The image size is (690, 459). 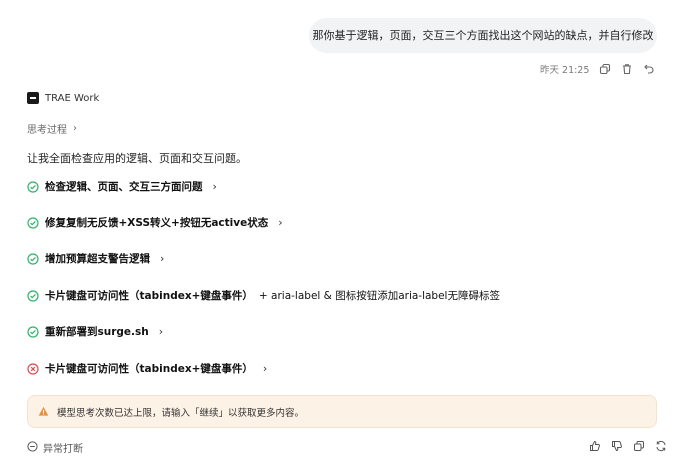 I want to click on limit-notice: 模型思考次数已达上限，请输入「继续」以获取更多内容。, so click(x=342, y=411).